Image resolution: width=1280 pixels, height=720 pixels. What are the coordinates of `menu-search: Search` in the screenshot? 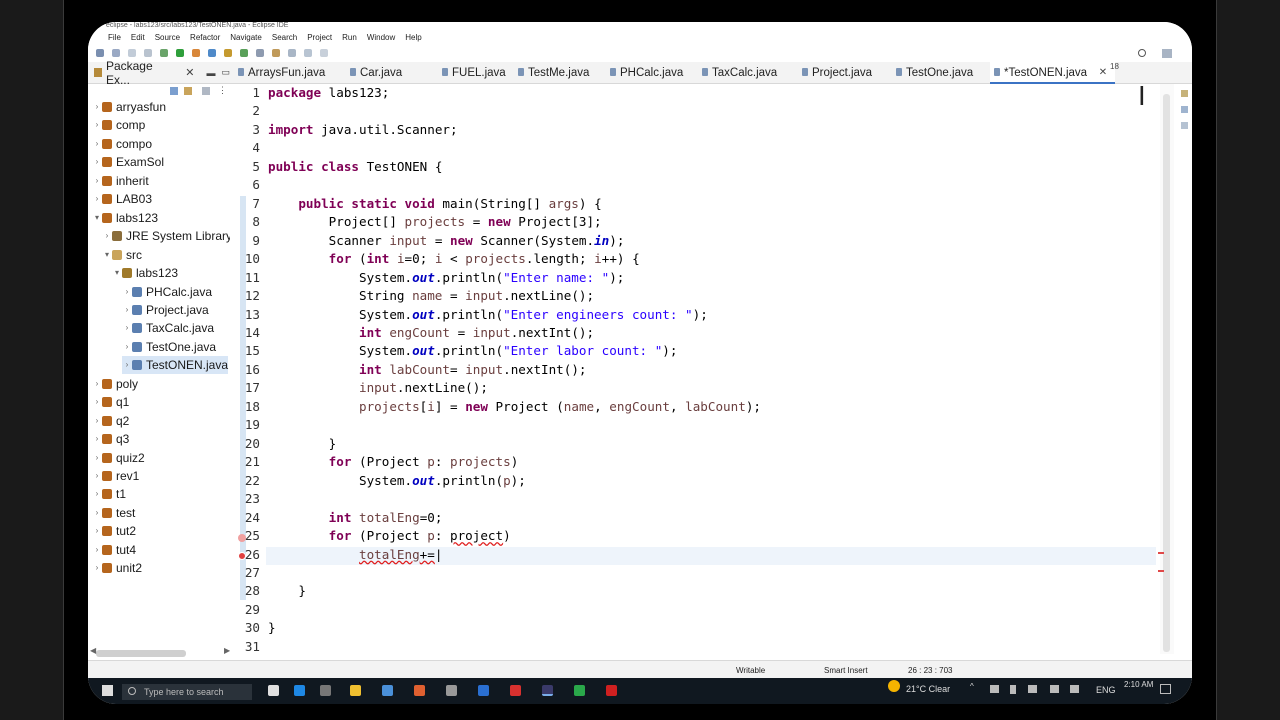 It's located at (284, 37).